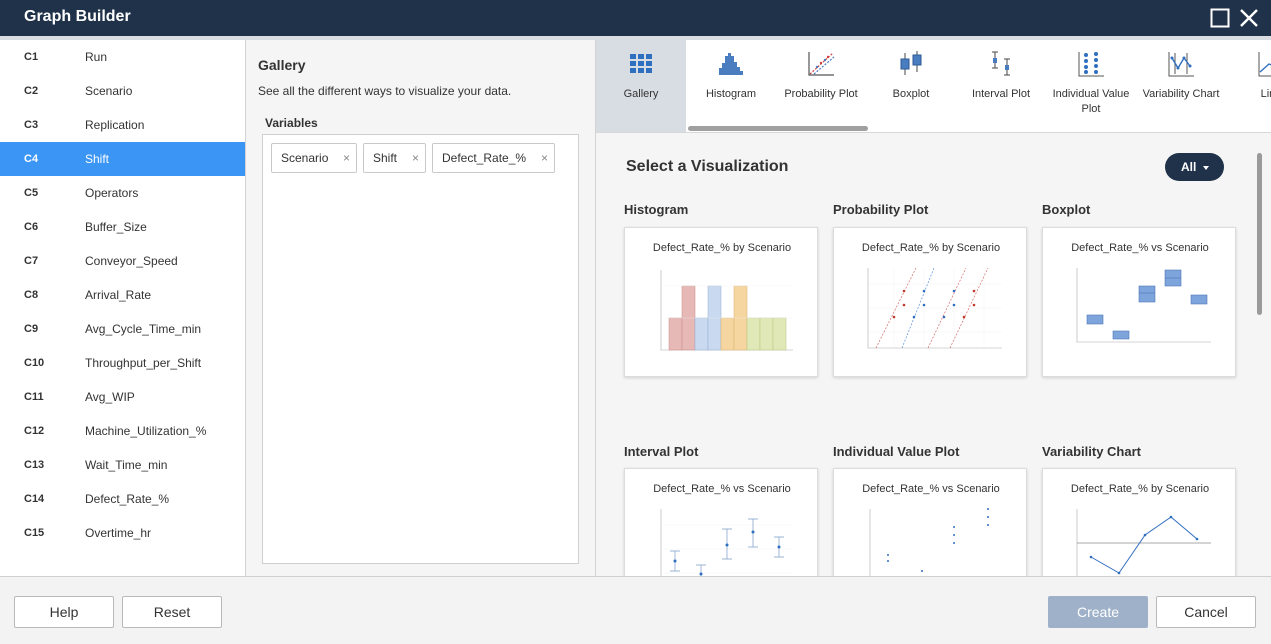 This screenshot has height=644, width=1271. I want to click on column-item-selected: C4 Shift, so click(122, 159).